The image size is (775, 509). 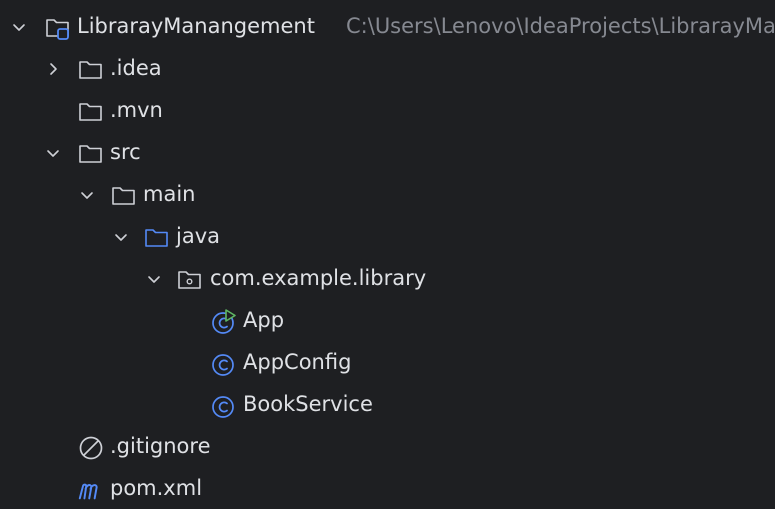 What do you see at coordinates (160, 446) in the screenshot?
I see `tree-label-gitignore: .gitignore` at bounding box center [160, 446].